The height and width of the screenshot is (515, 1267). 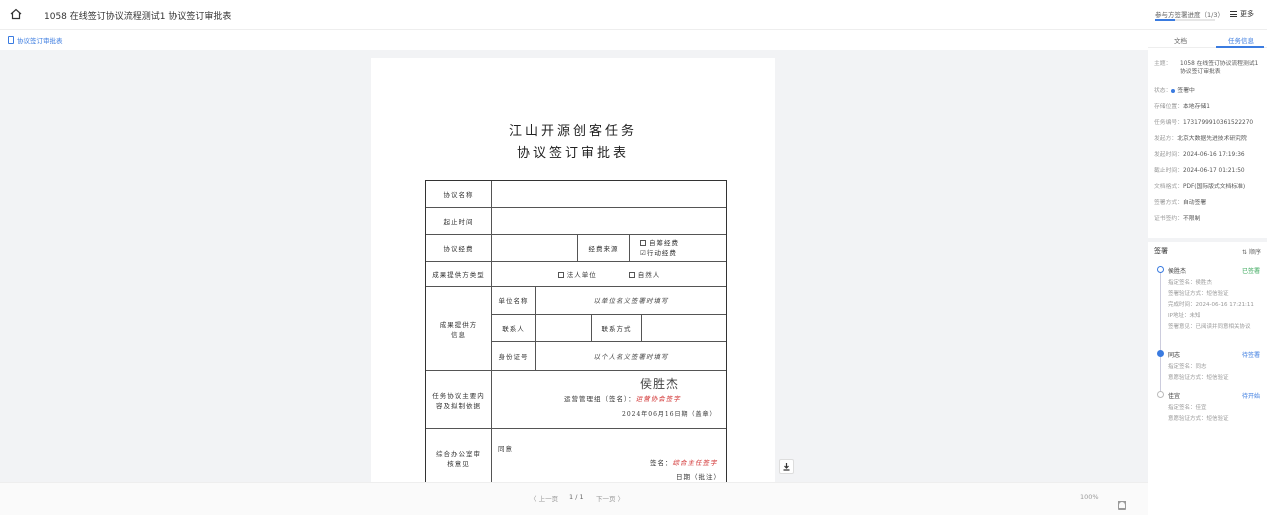 What do you see at coordinates (514, 356) in the screenshot?
I see `form-label: 身份证号` at bounding box center [514, 356].